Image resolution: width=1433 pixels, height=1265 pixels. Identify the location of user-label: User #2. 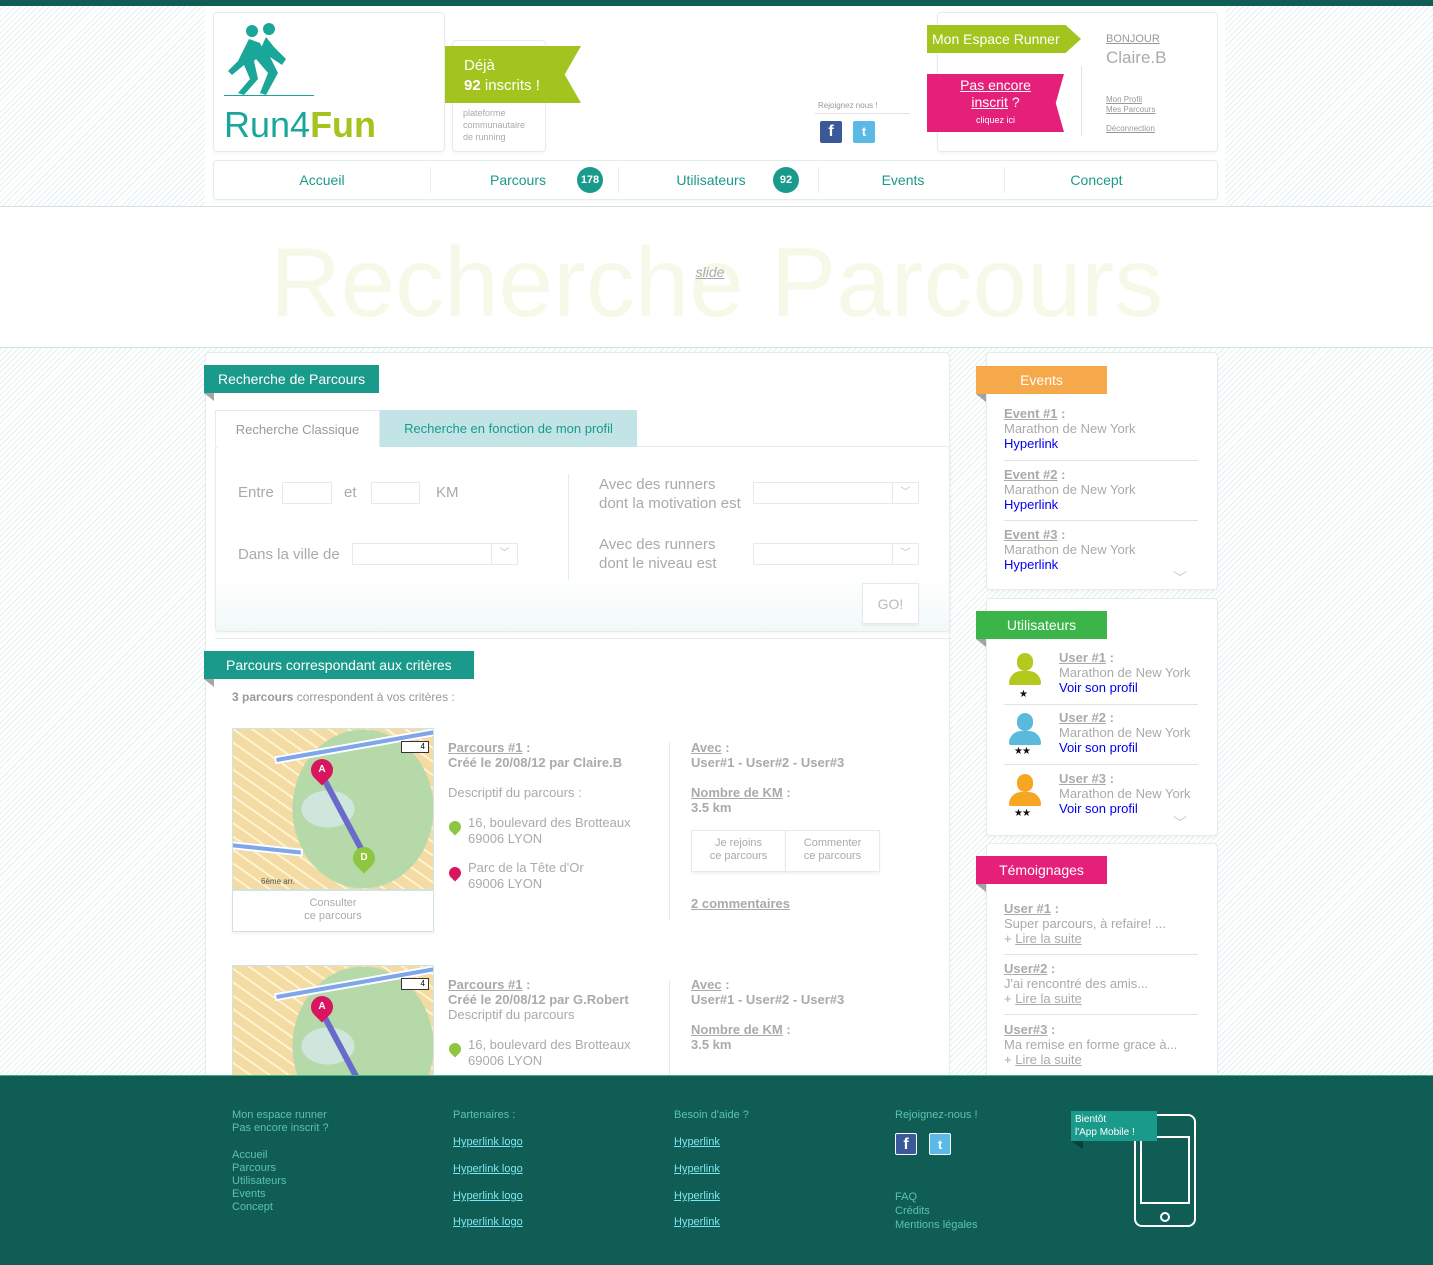
(1082, 717).